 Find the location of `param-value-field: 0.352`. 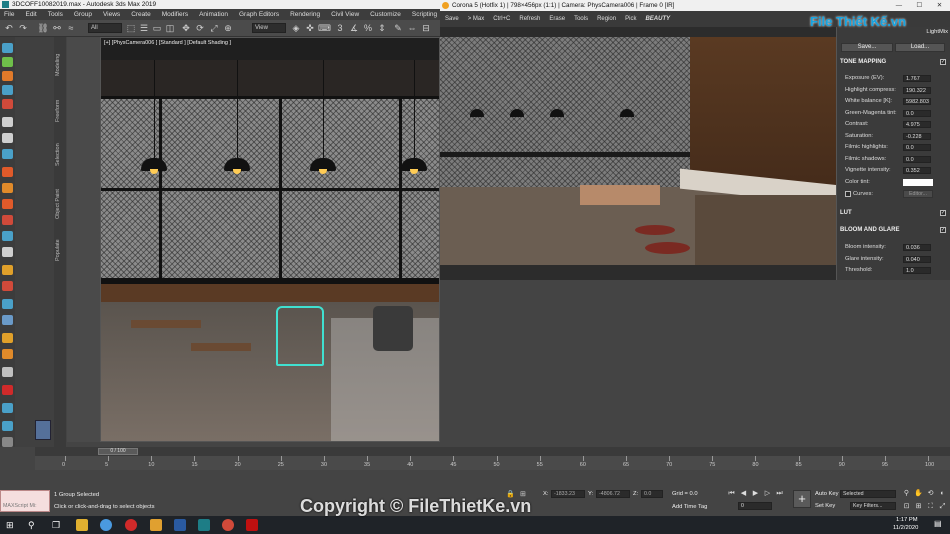

param-value-field: 0.352 is located at coordinates (917, 170).